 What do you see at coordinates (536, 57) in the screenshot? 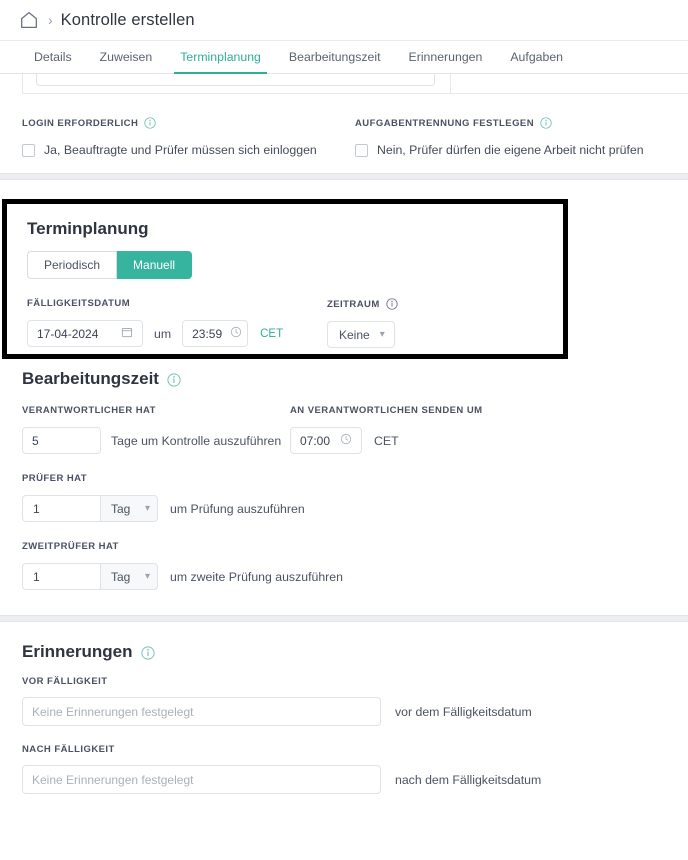
I see `tab-aufgaben: Aufgaben` at bounding box center [536, 57].